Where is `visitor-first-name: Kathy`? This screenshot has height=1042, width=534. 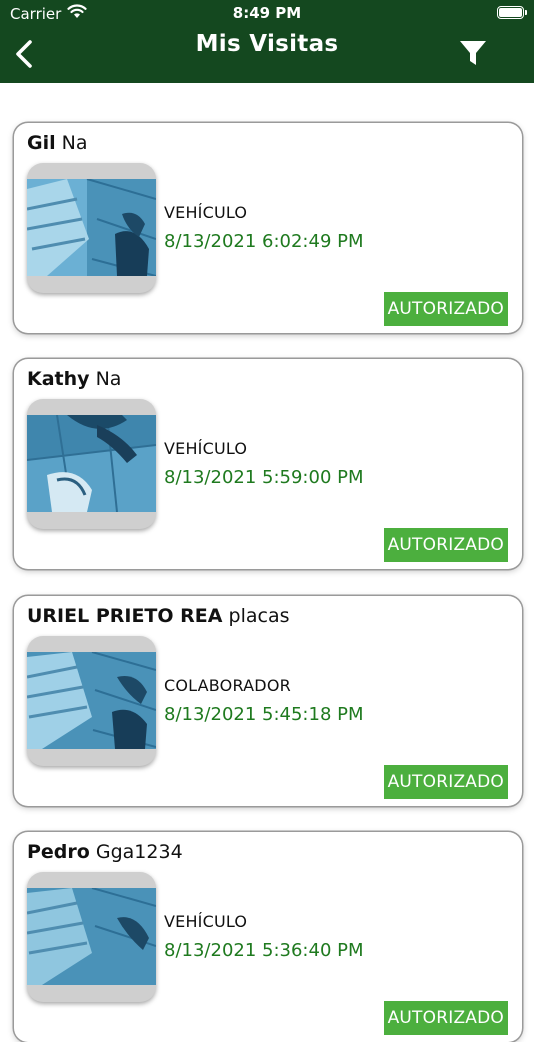 visitor-first-name: Kathy is located at coordinates (58, 379).